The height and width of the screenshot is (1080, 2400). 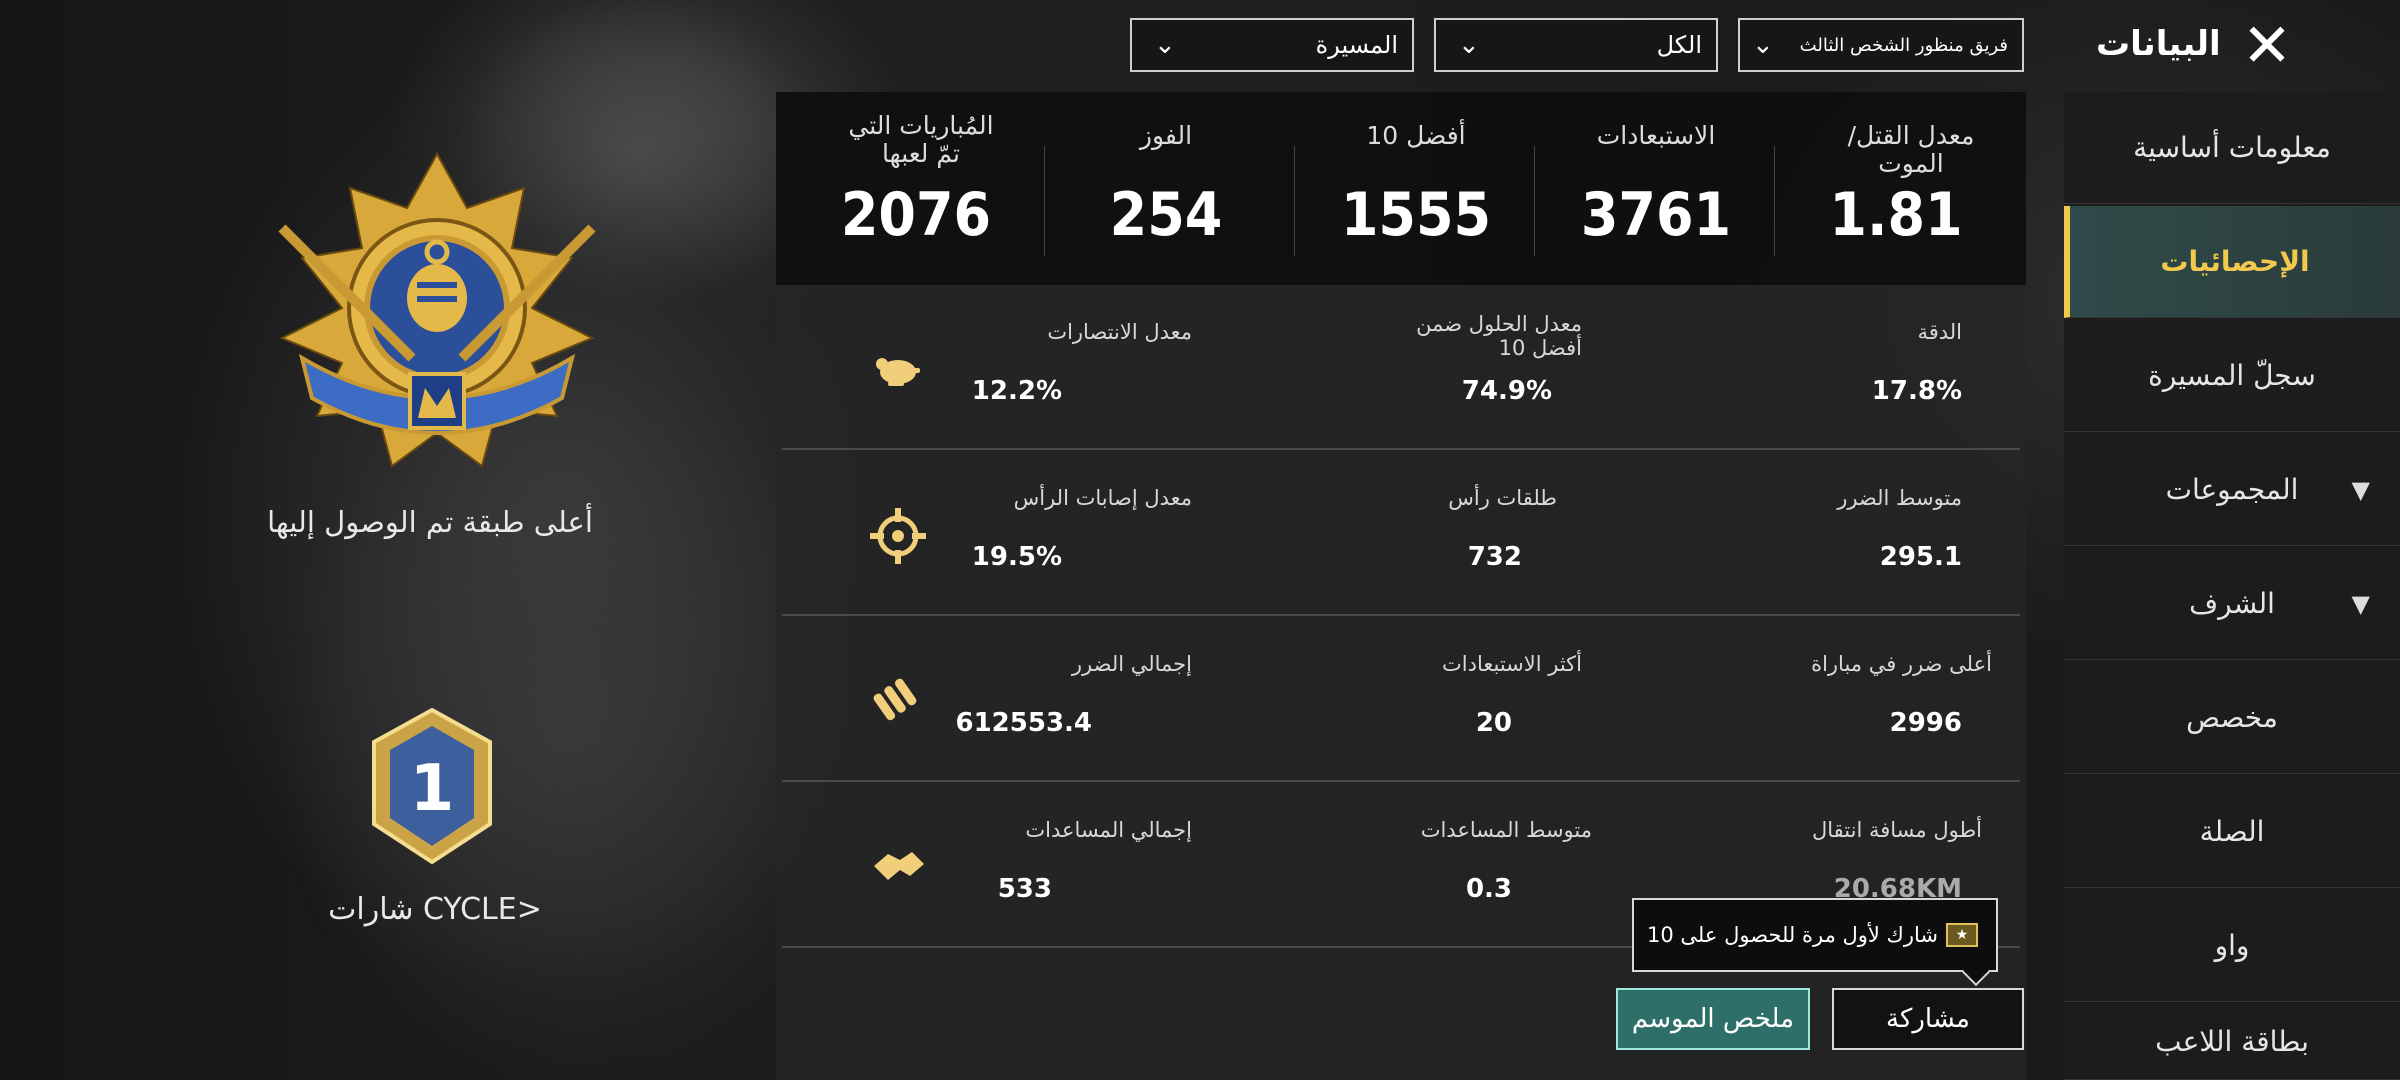 What do you see at coordinates (1901, 695) in the screenshot?
I see `stat-most-damage: أعلى ضرر في مباراة 2996` at bounding box center [1901, 695].